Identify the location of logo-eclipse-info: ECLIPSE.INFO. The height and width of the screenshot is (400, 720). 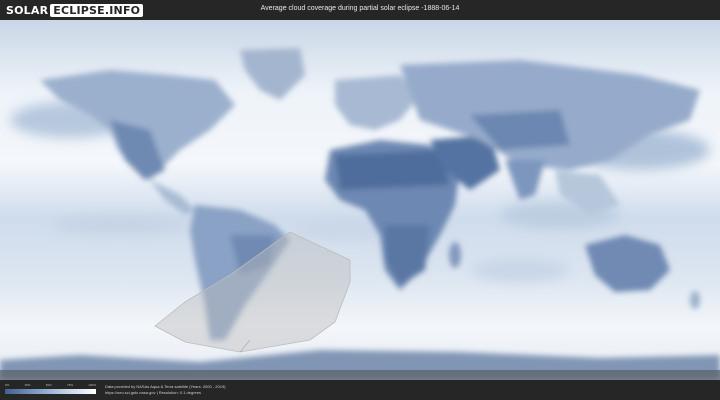
(97, 10).